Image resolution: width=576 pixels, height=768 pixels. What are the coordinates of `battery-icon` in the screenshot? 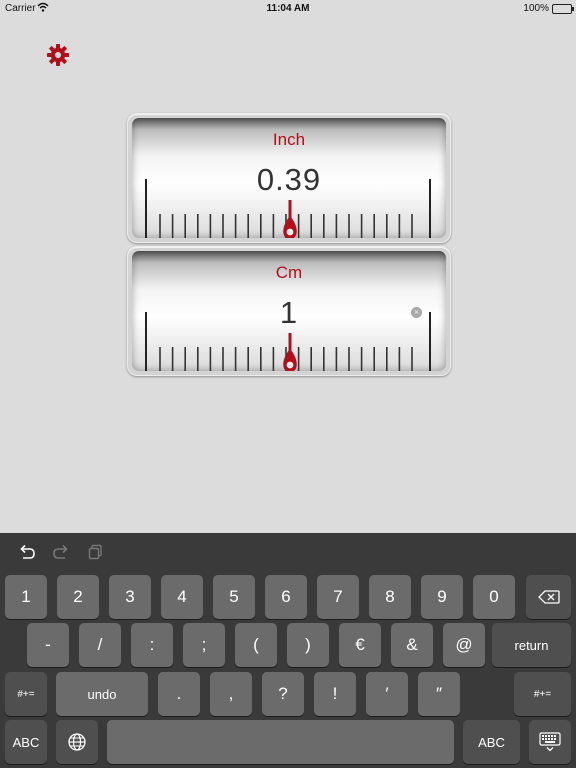 It's located at (563, 9).